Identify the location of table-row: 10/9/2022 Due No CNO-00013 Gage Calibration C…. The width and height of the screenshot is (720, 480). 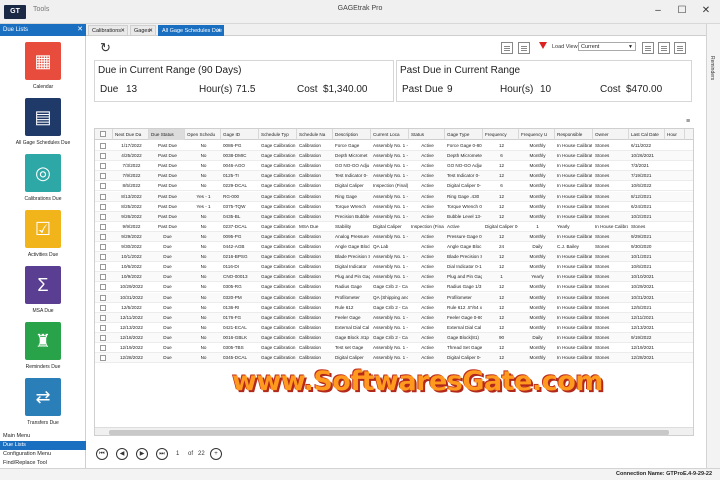
(394, 277).